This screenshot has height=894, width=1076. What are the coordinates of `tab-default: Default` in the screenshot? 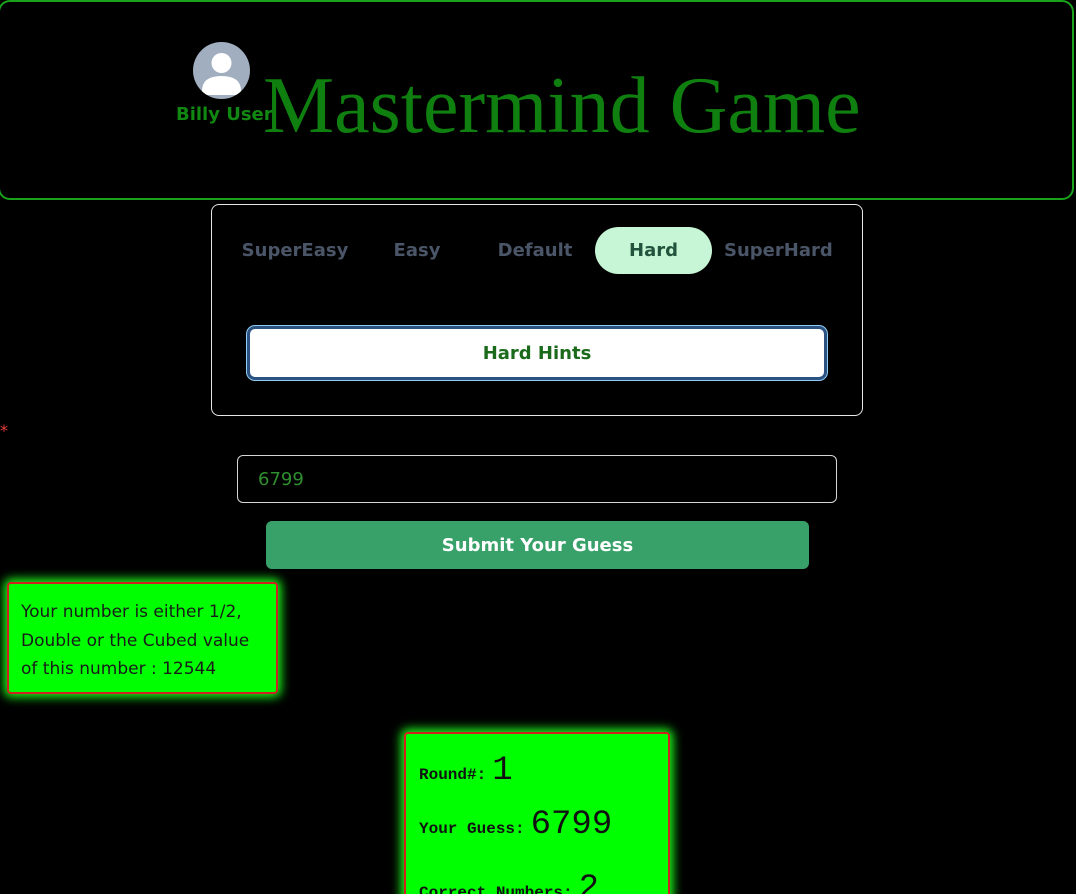 It's located at (535, 250).